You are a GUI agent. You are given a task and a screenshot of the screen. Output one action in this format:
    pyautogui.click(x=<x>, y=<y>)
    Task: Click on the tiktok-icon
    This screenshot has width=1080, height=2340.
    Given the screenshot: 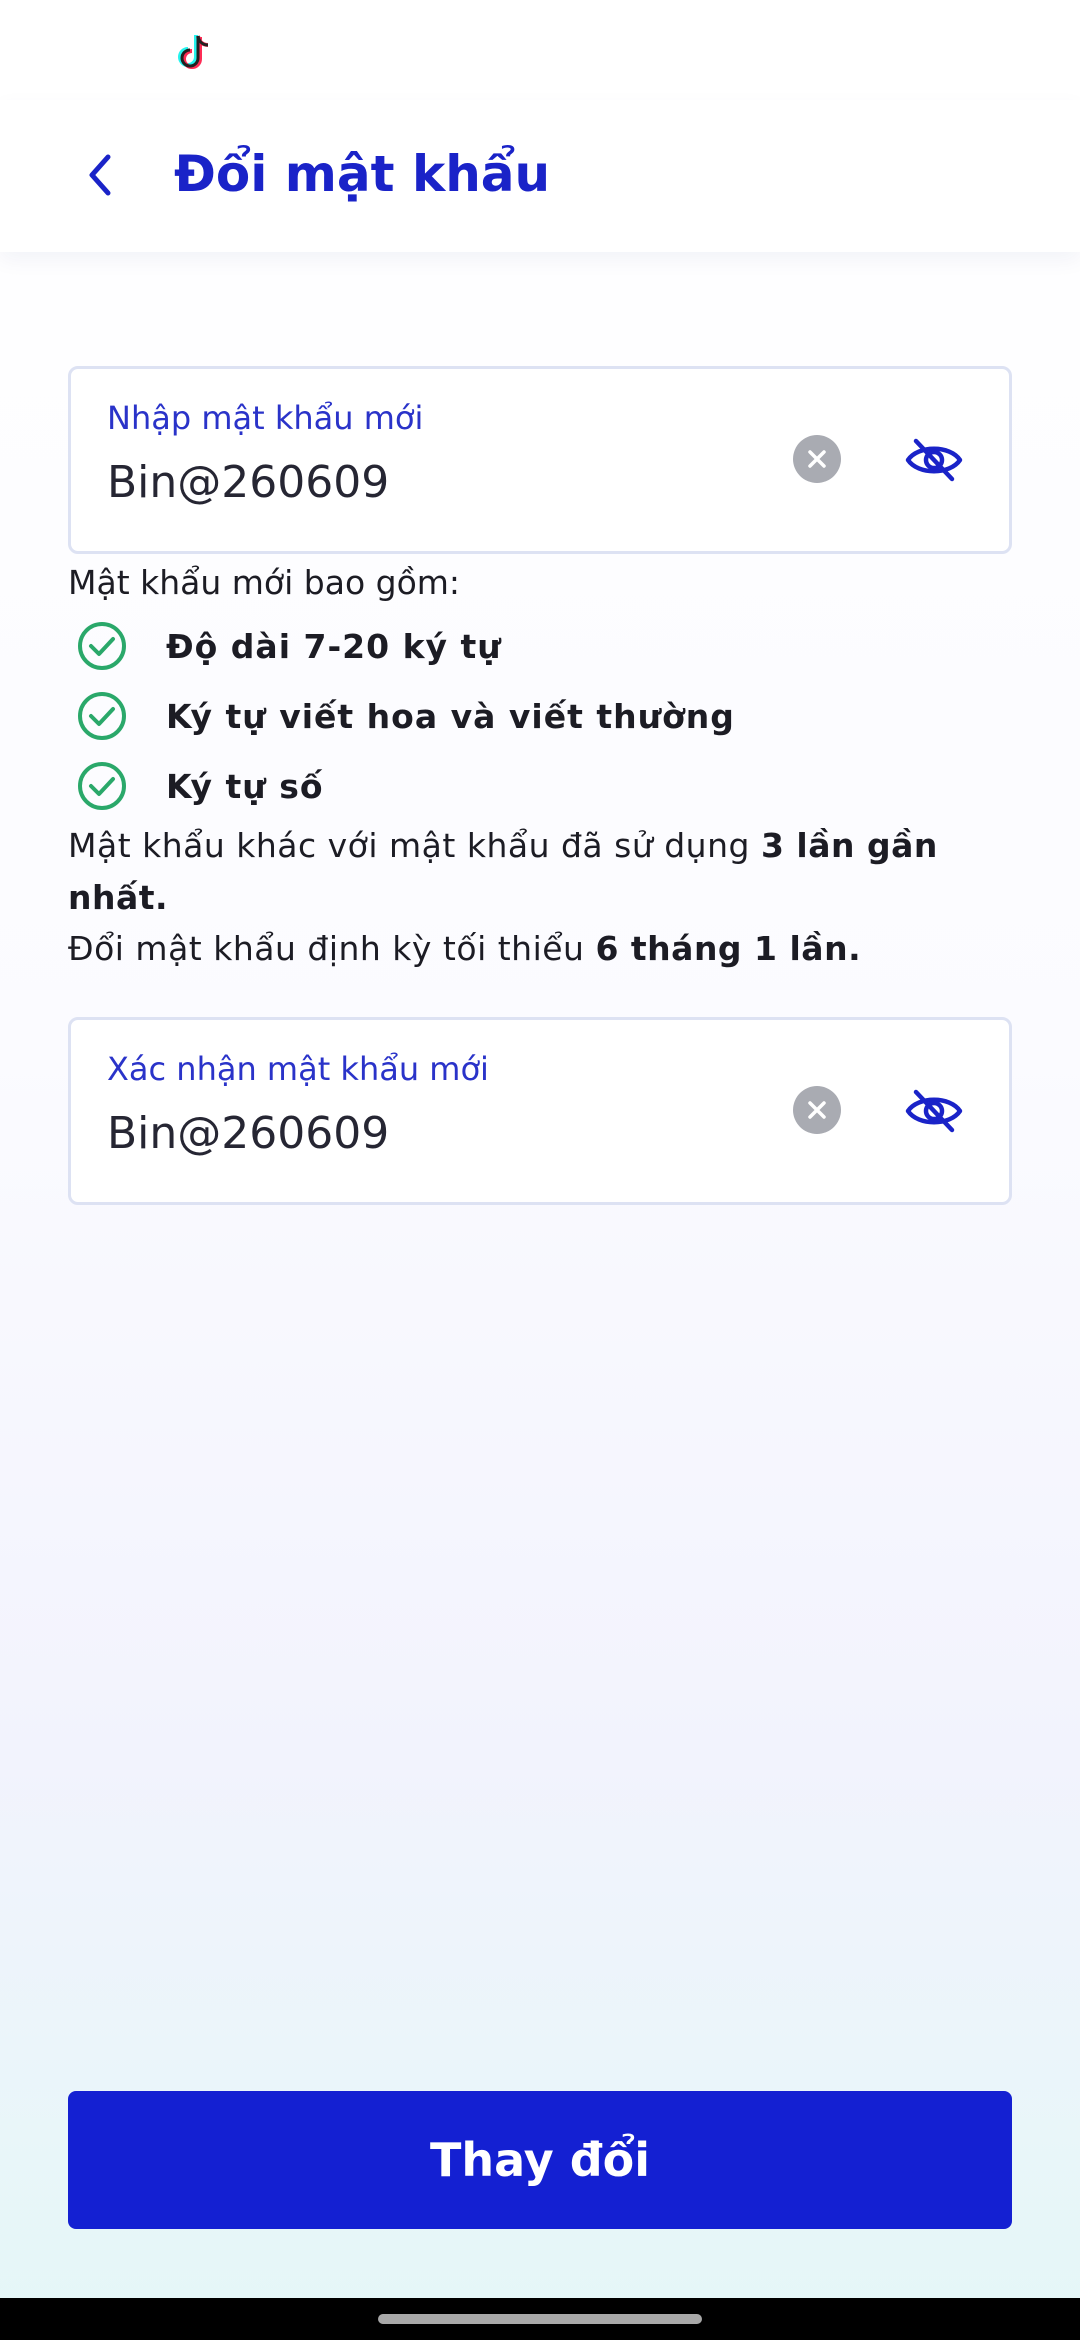 What is the action you would take?
    pyautogui.click(x=193, y=52)
    